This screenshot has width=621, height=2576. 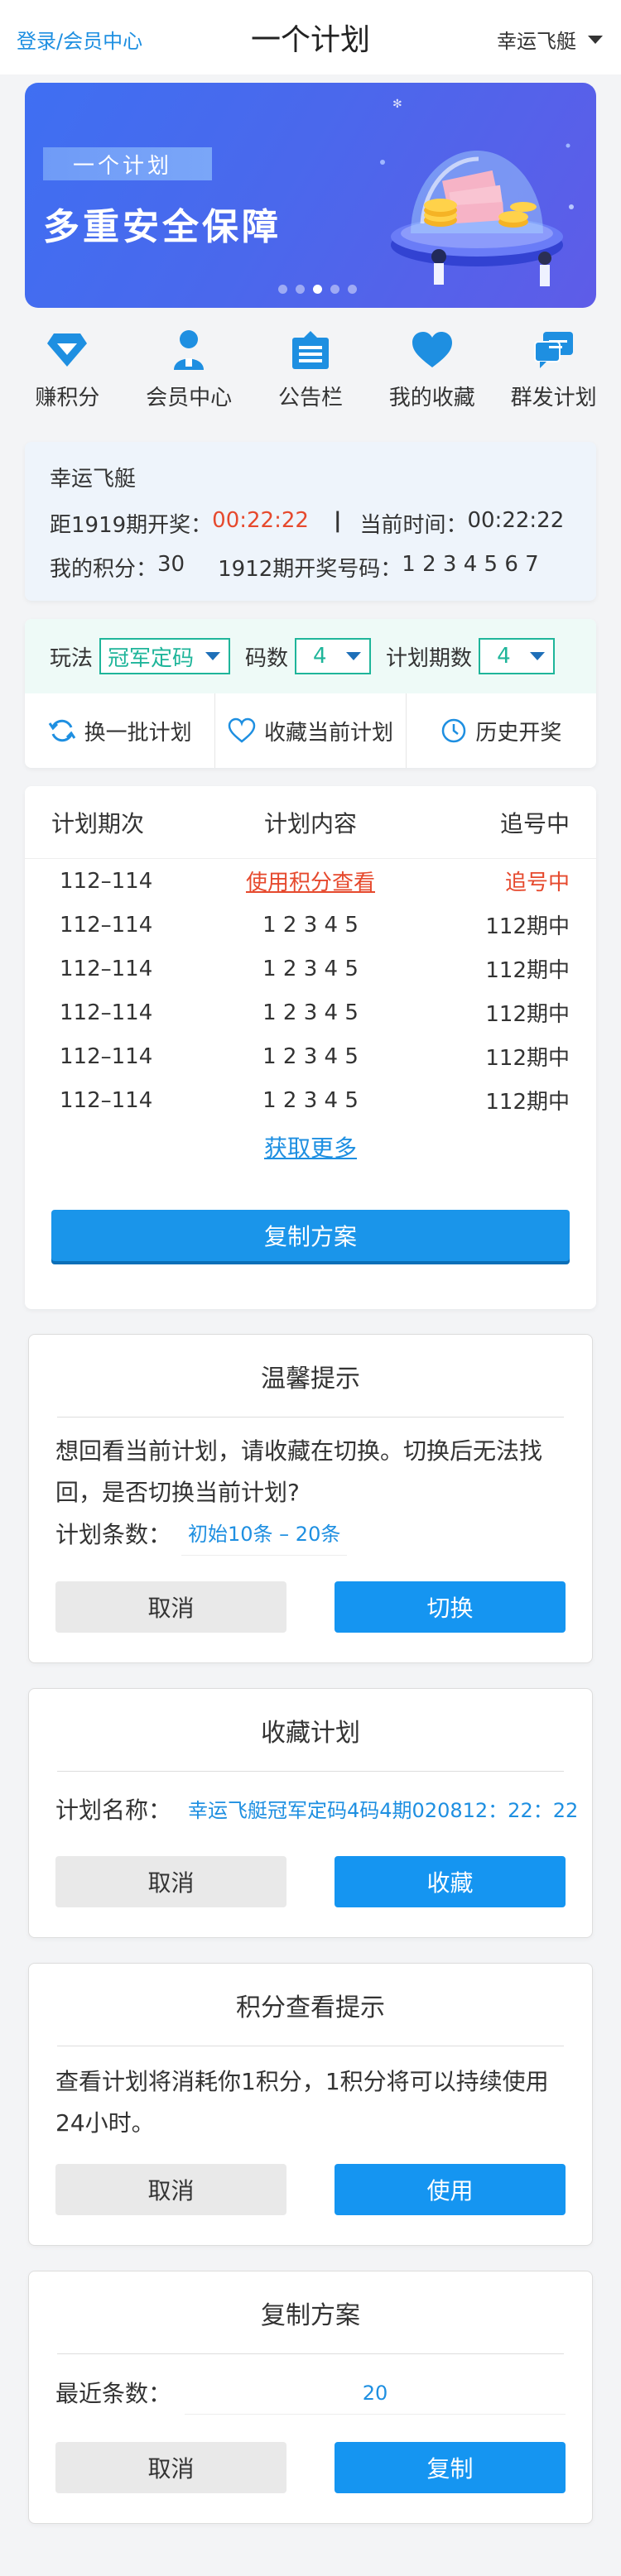 What do you see at coordinates (61, 730) in the screenshot?
I see `refresh-icon` at bounding box center [61, 730].